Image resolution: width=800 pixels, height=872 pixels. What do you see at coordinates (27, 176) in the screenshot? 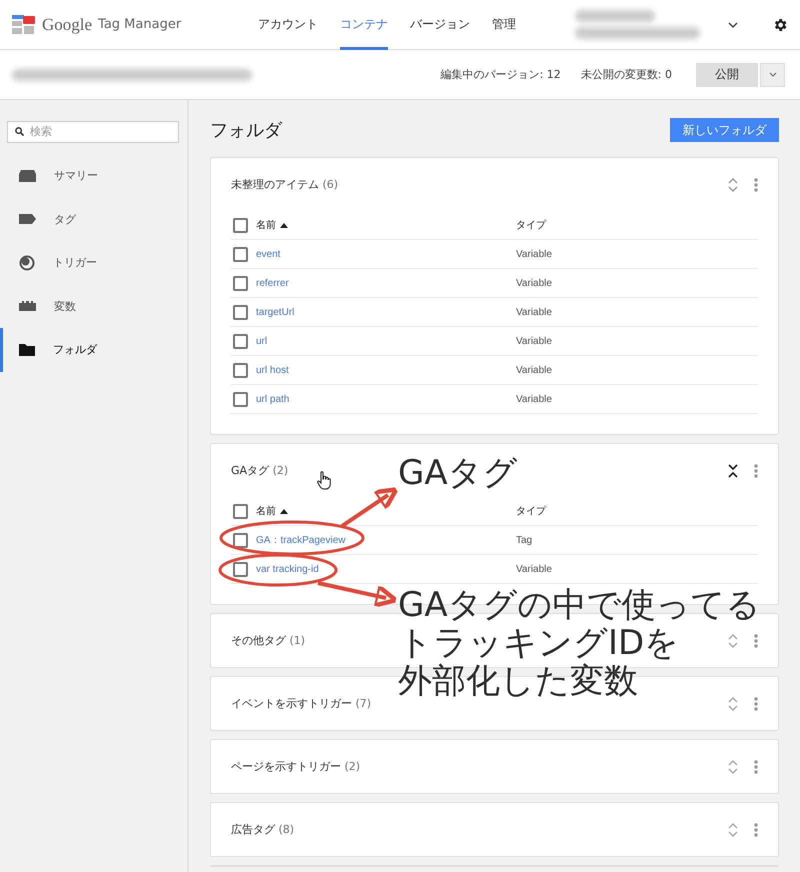
I see `tray-icon` at bounding box center [27, 176].